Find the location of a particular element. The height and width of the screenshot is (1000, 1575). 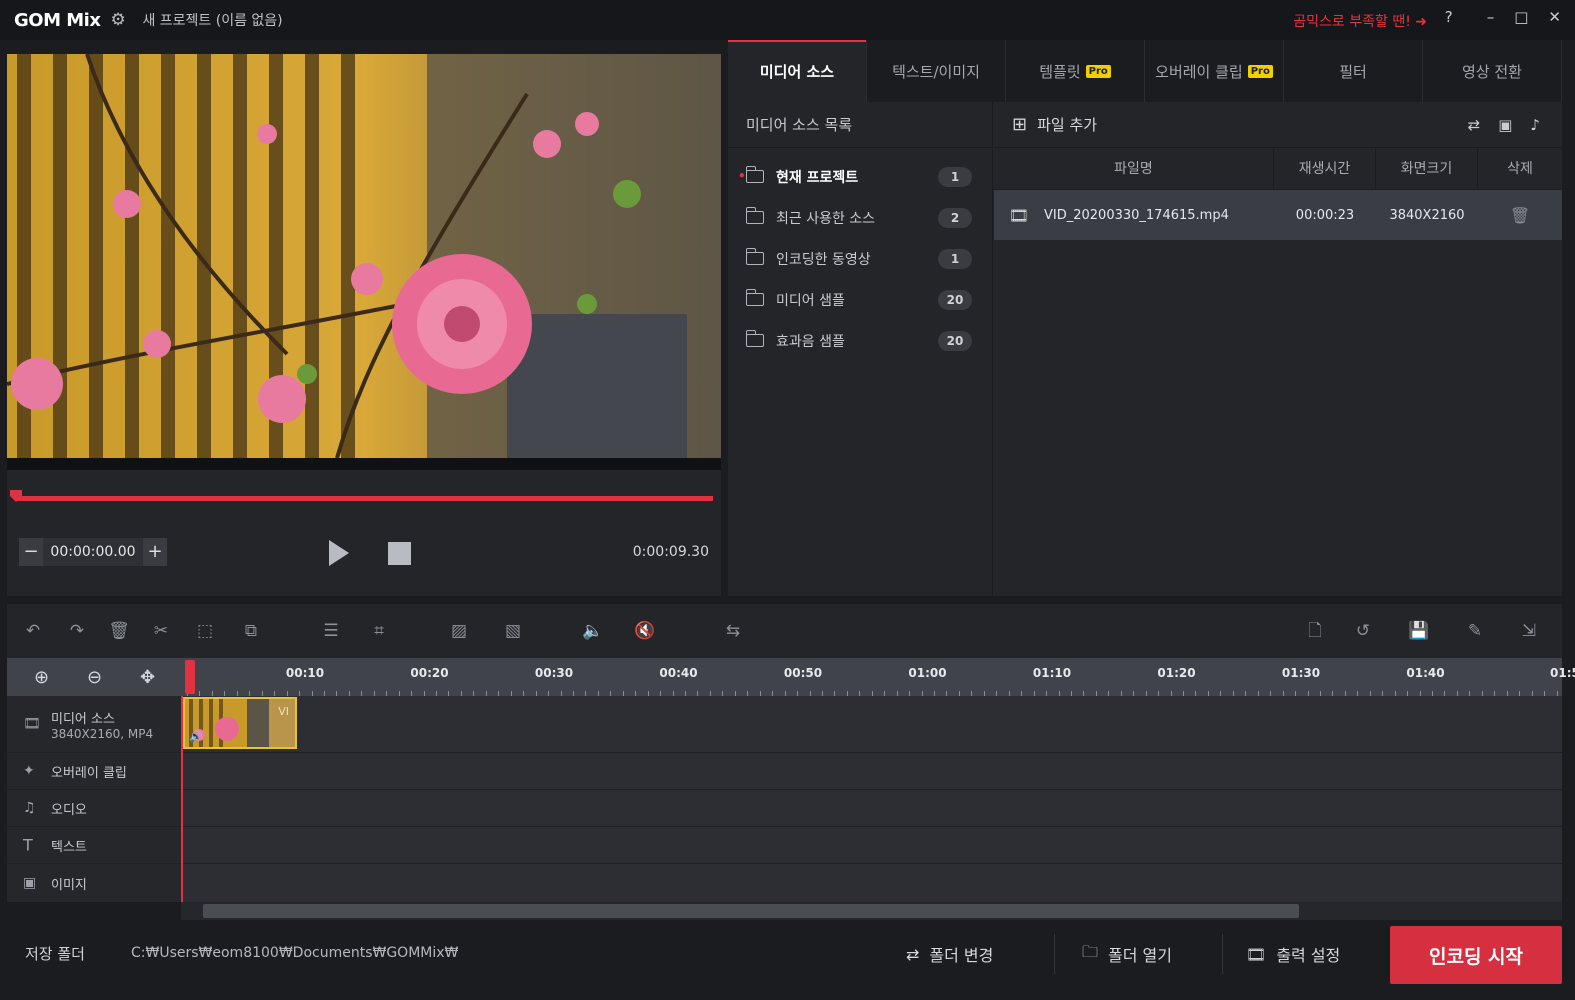

time-minus-button: − is located at coordinates (31, 552).